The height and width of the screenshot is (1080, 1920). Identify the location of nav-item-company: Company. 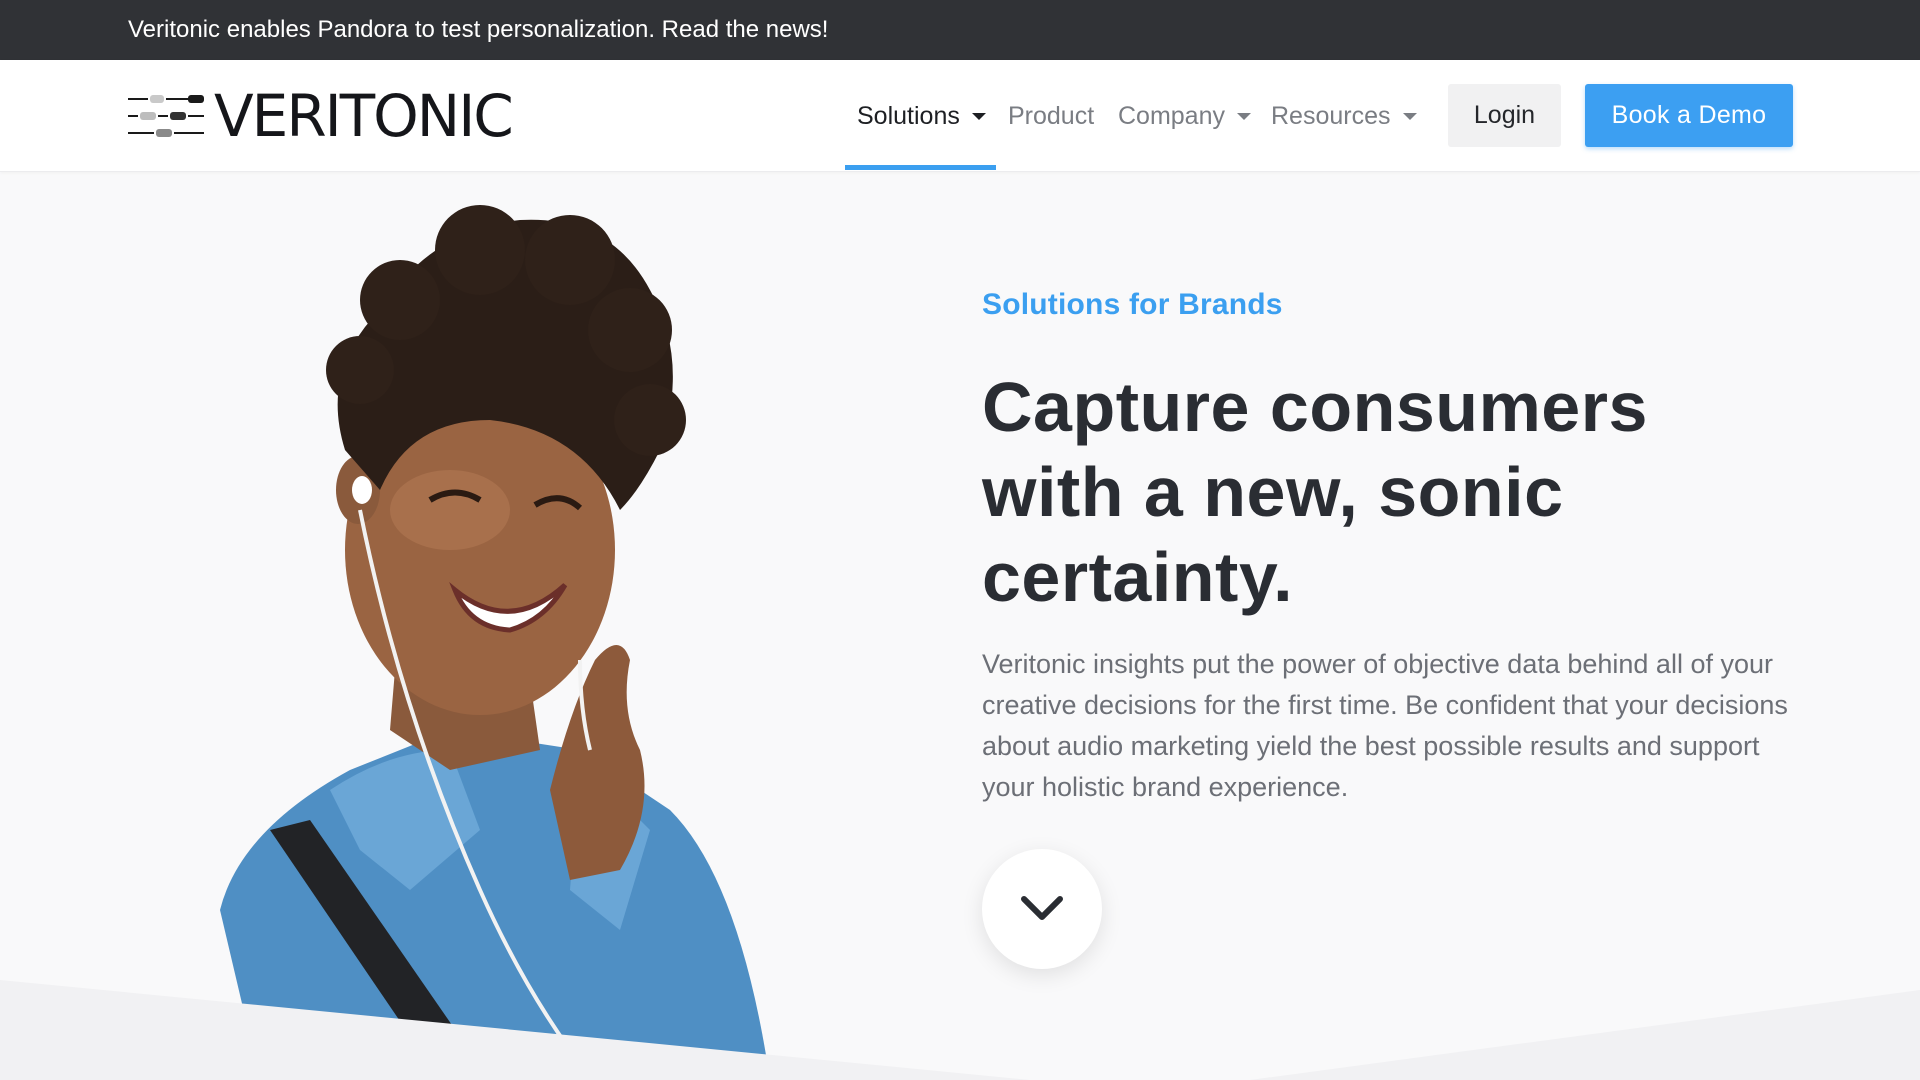
(1184, 116).